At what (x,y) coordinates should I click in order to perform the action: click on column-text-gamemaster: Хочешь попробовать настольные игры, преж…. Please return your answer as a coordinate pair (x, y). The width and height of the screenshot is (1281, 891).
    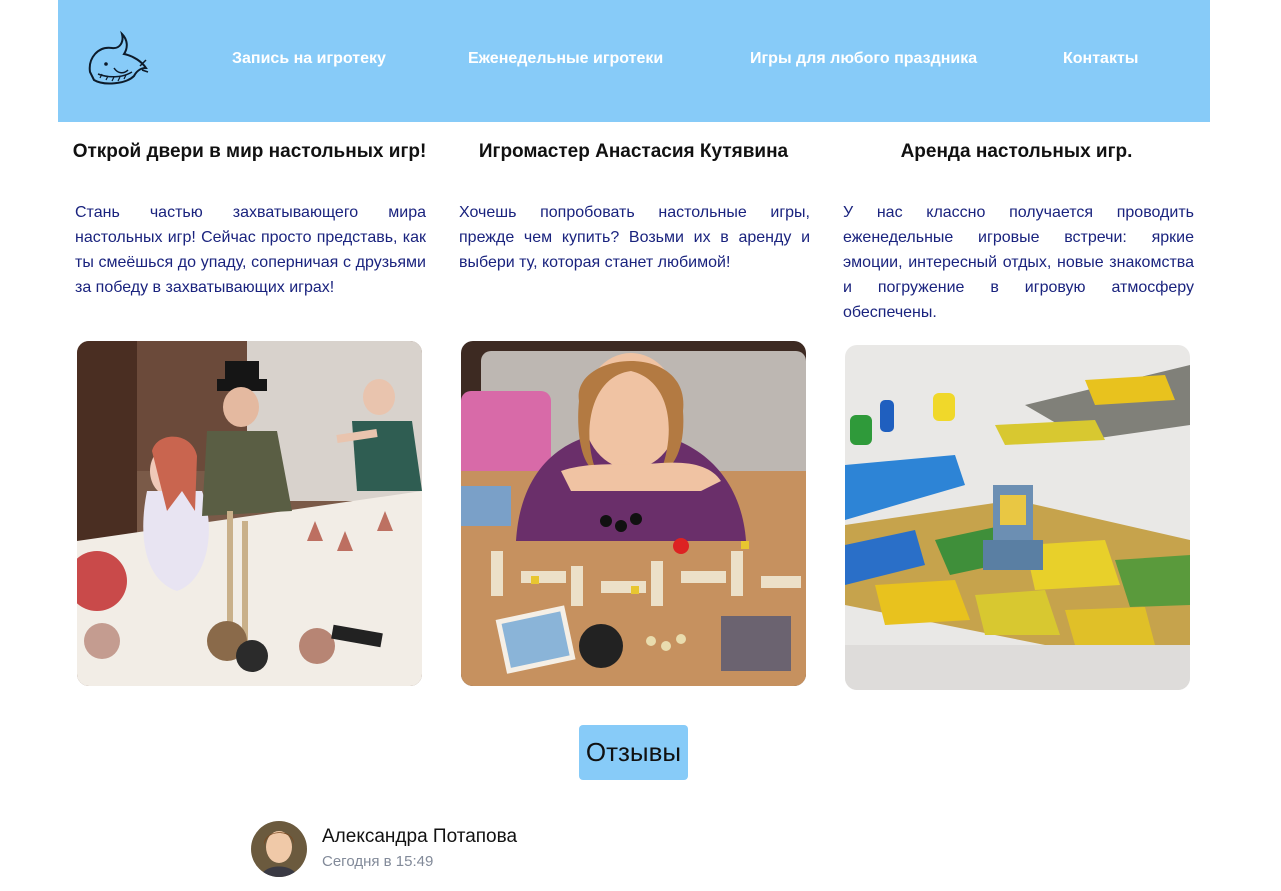
    Looking at the image, I should click on (634, 237).